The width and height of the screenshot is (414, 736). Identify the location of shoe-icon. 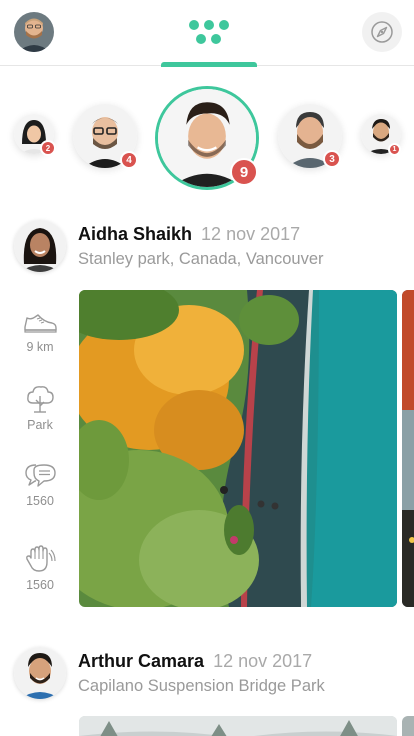
(40, 323).